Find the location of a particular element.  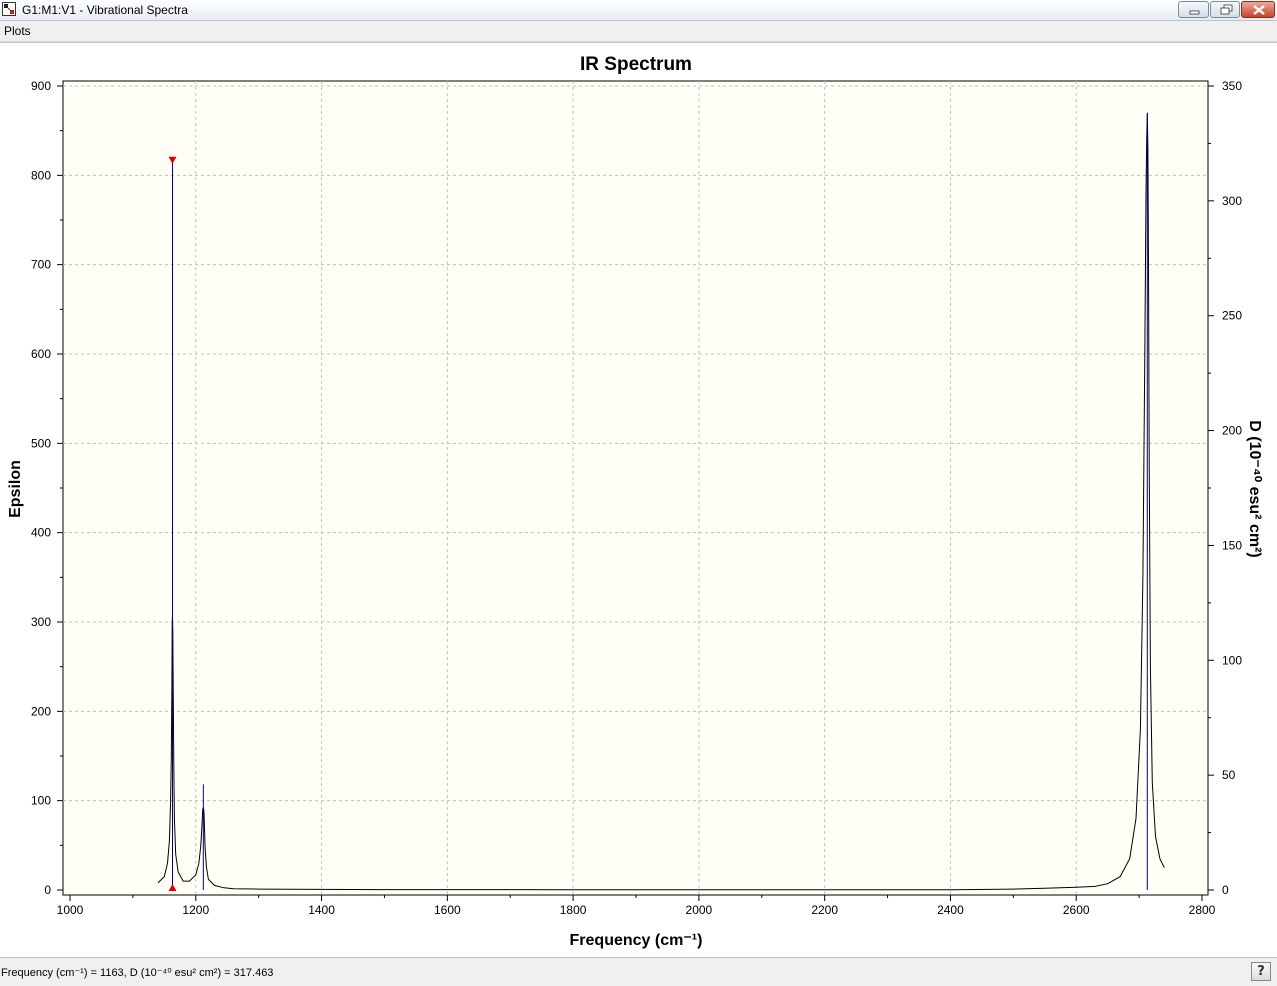

restore-button is located at coordinates (1225, 9).